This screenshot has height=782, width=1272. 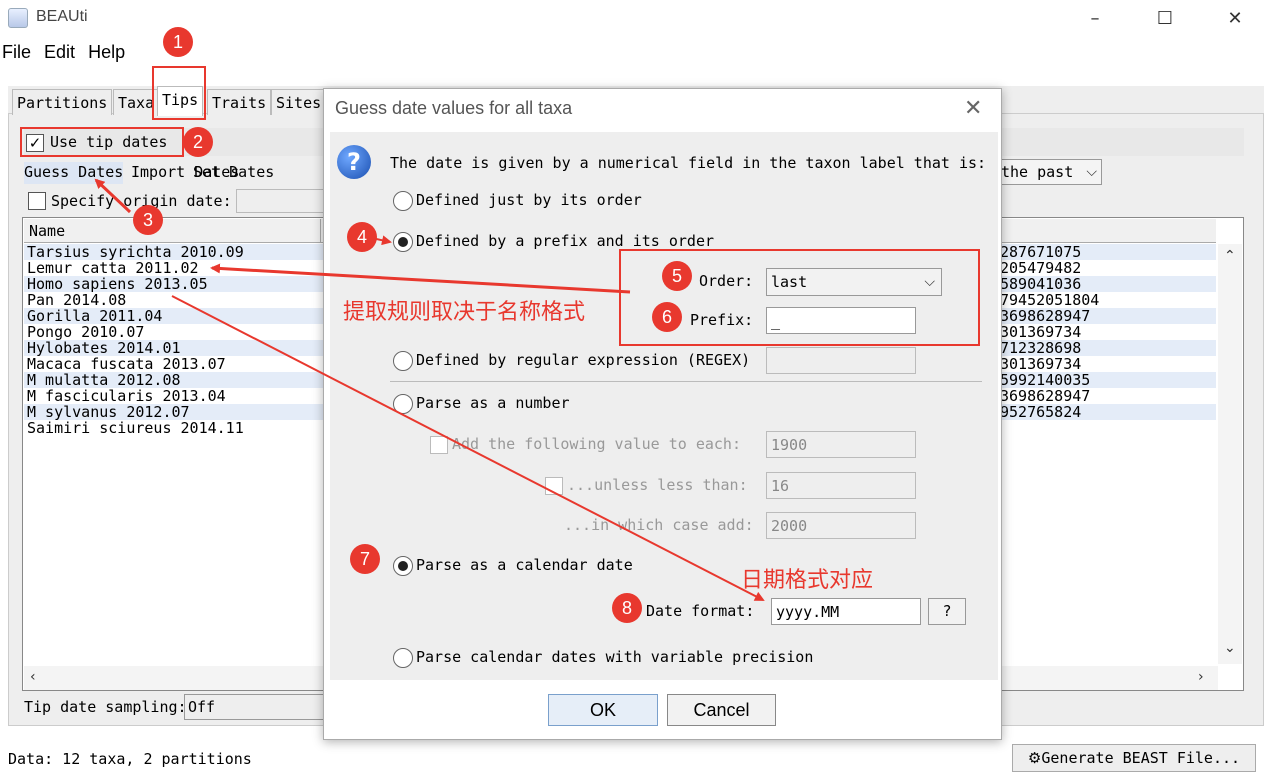 What do you see at coordinates (1041, 252) in the screenshot?
I see `date-value-cell: 287671075` at bounding box center [1041, 252].